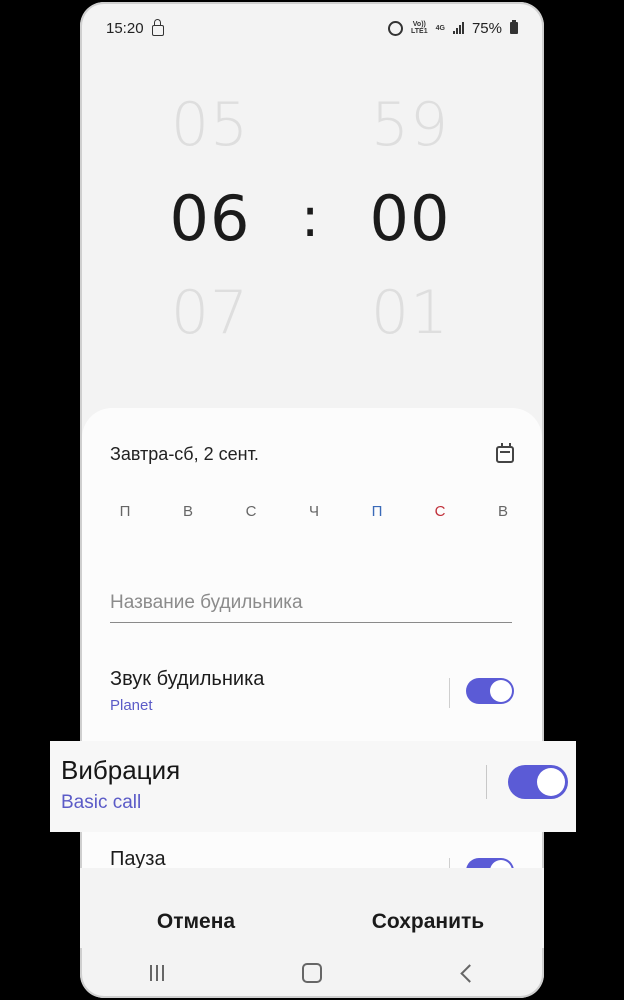 The width and height of the screenshot is (624, 1000). What do you see at coordinates (312, 698) in the screenshot?
I see `alarm-sound-row: Звук будильника Planet` at bounding box center [312, 698].